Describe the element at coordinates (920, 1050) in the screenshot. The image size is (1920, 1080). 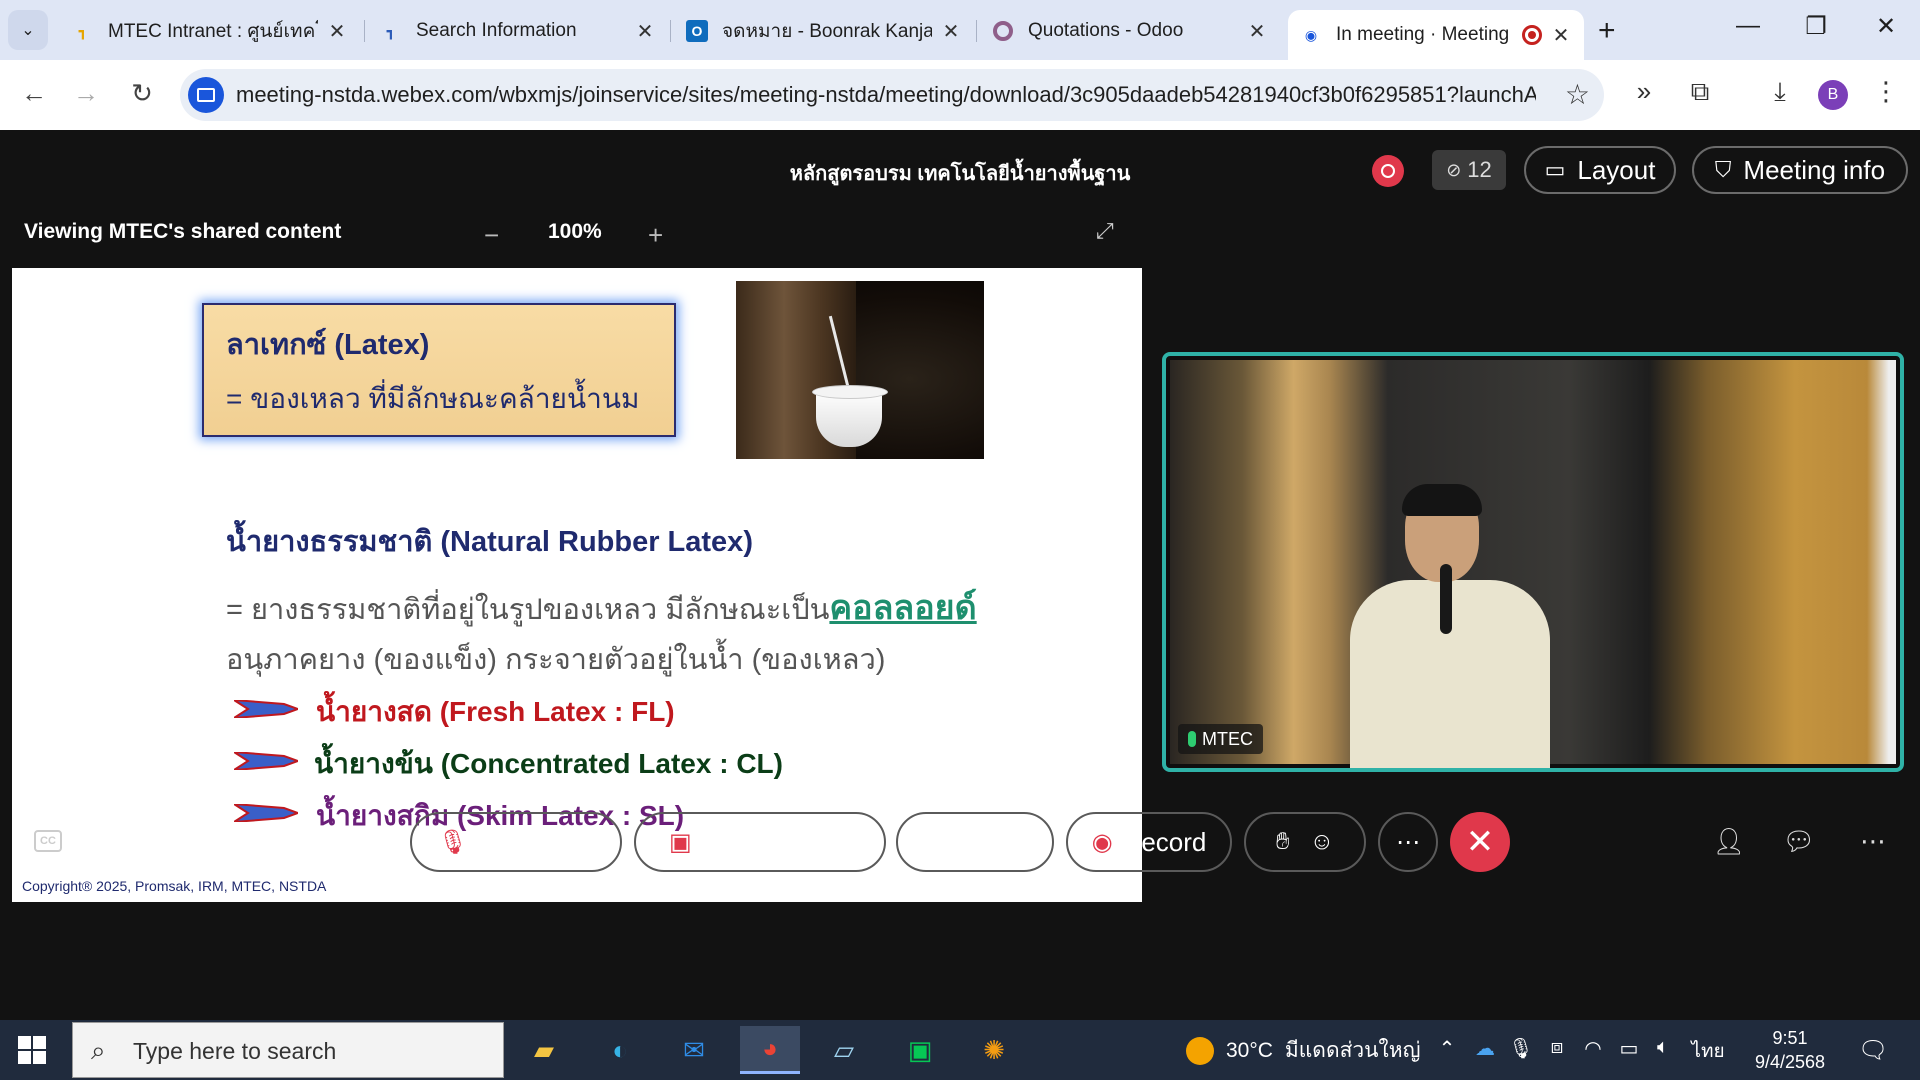
I see `line-app-icon: ▣` at that location.